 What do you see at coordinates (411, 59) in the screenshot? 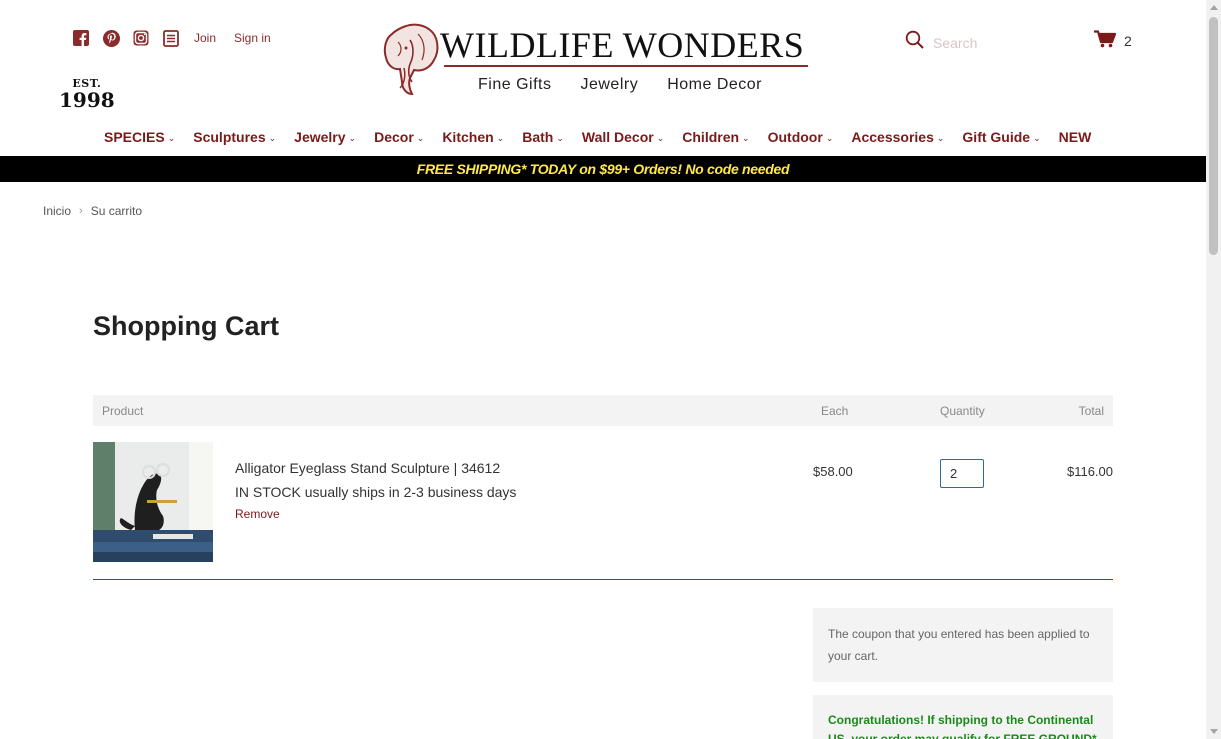
I see `elephant-logo-icon` at bounding box center [411, 59].